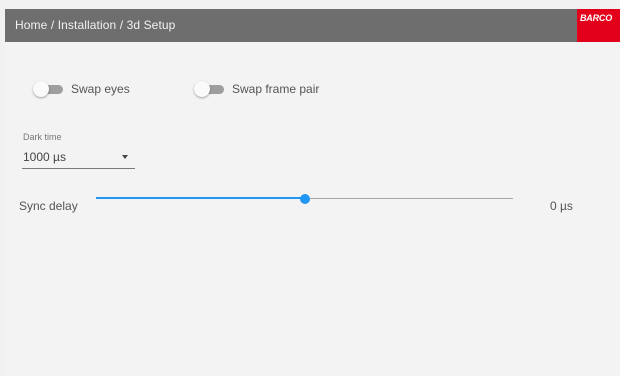 This screenshot has width=620, height=376. What do you see at coordinates (125, 157) in the screenshot?
I see `chevron-down-icon` at bounding box center [125, 157].